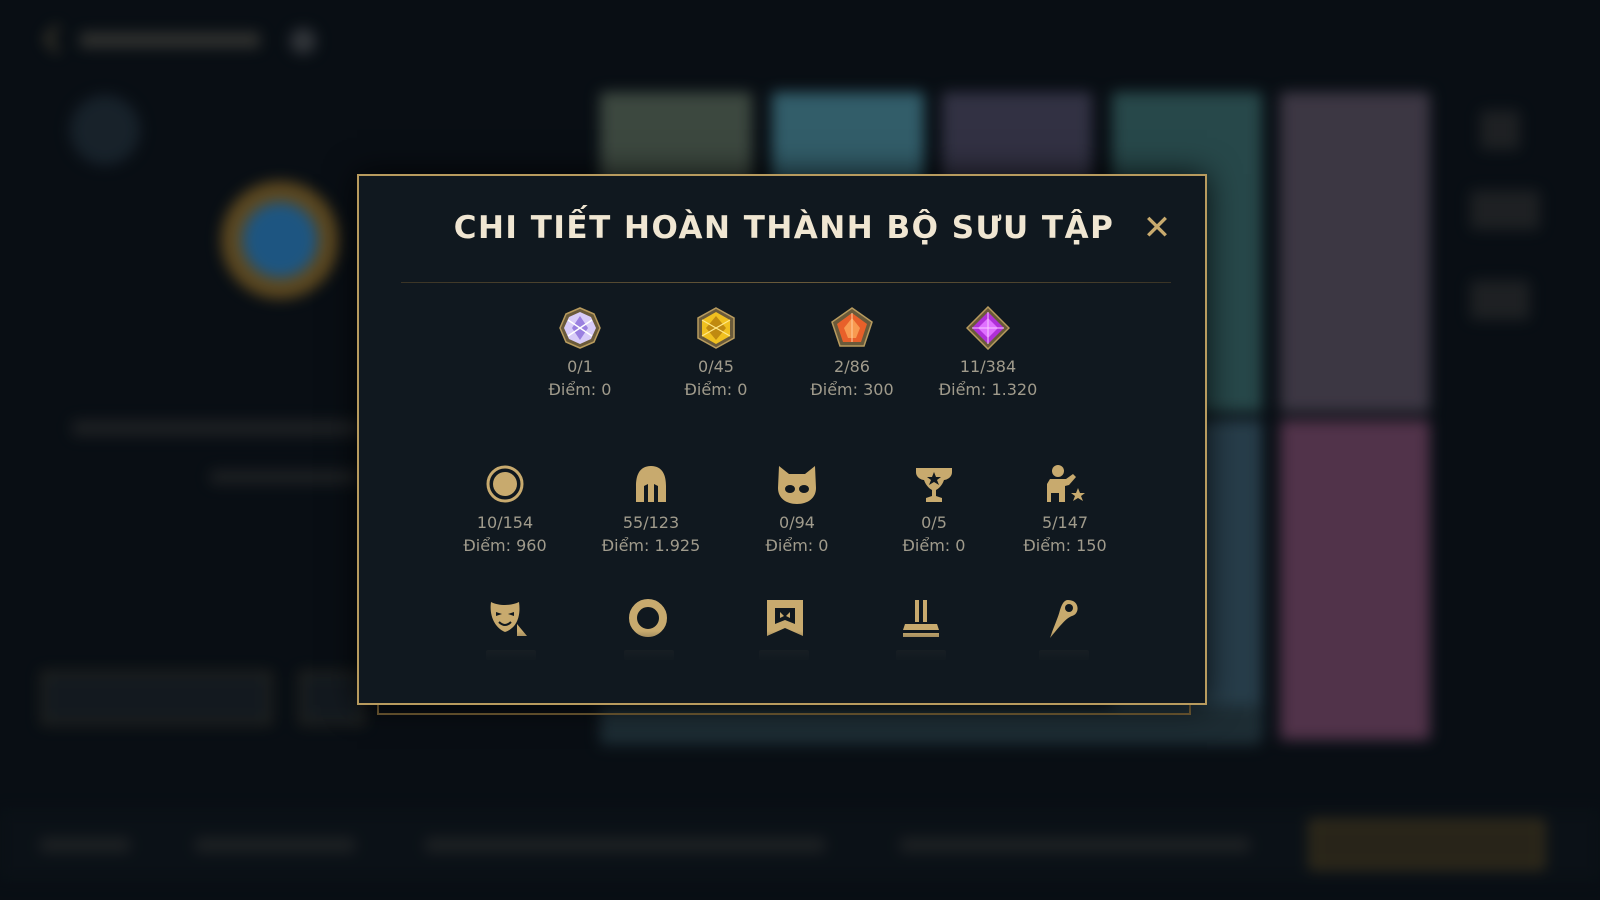  I want to click on orange-gem-icon, so click(852, 328).